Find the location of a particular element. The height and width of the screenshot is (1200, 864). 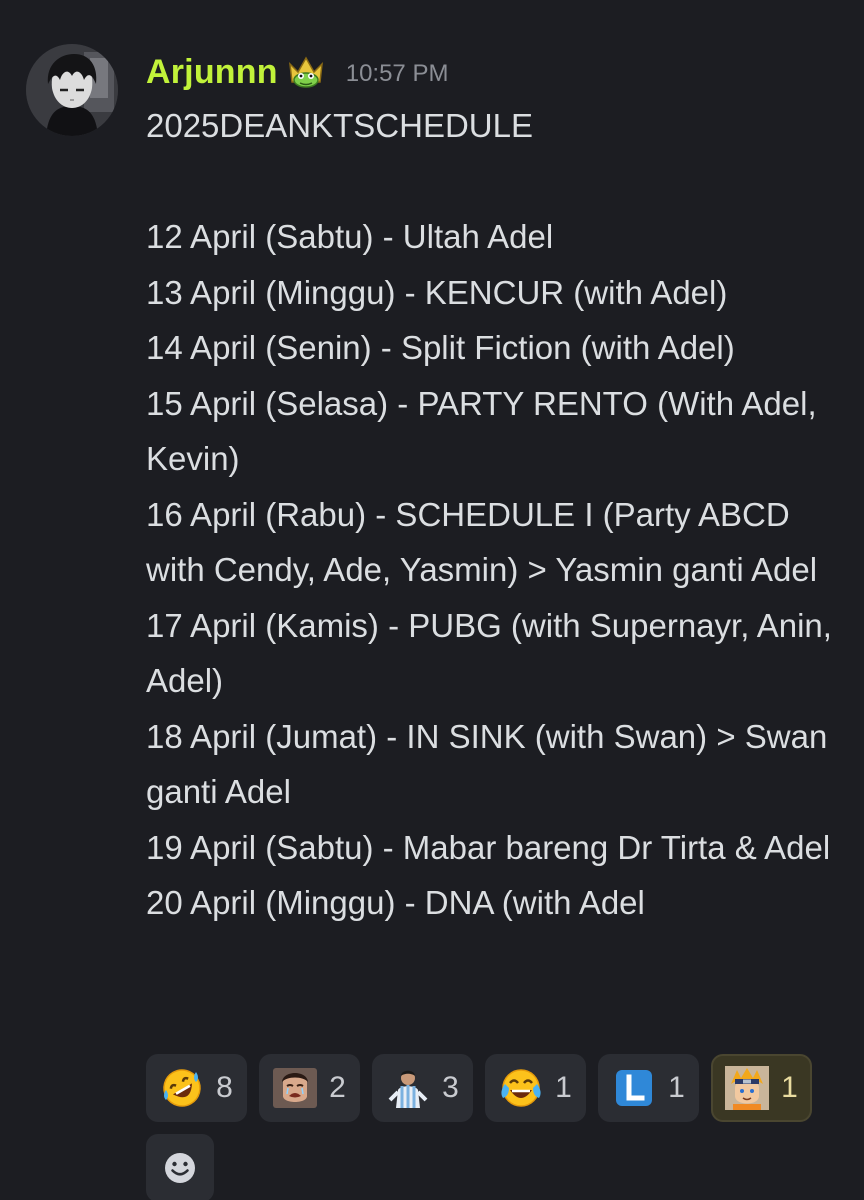

reaction-letter-l: 1 is located at coordinates (648, 1088).